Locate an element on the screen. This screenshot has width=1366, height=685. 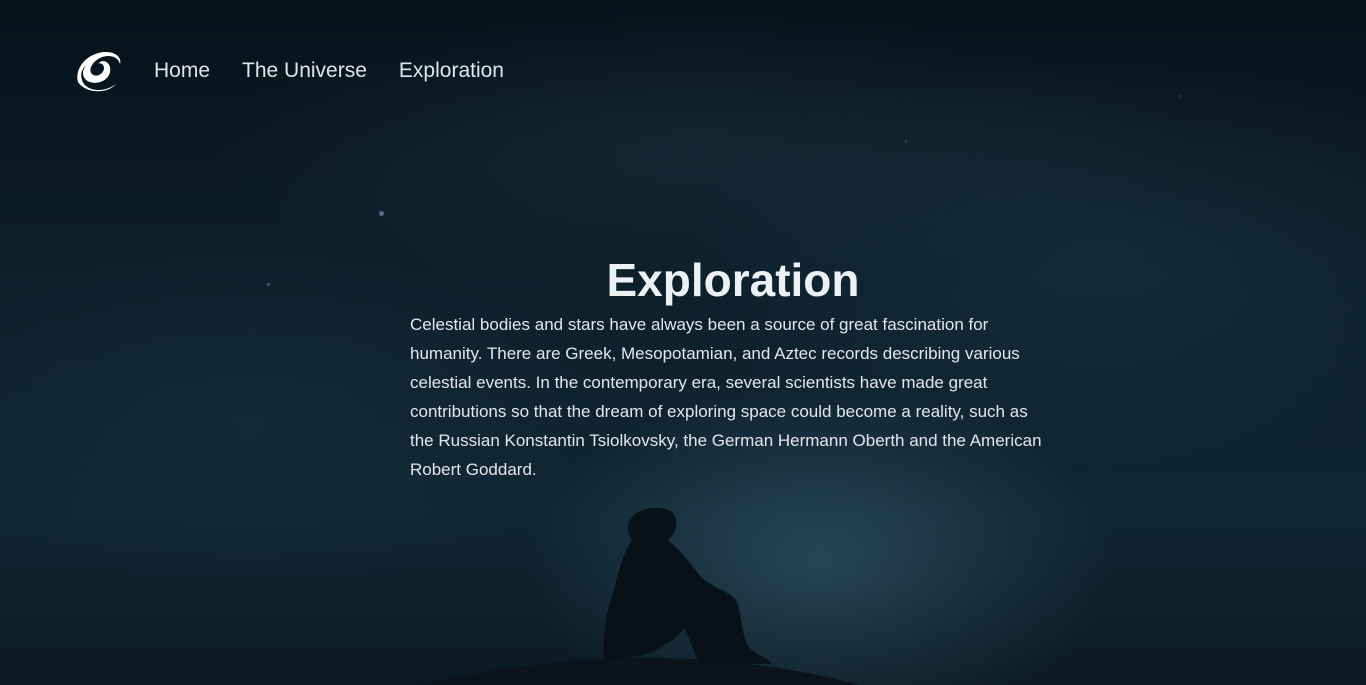
nav-link-the-universe: The Universe is located at coordinates (304, 71).